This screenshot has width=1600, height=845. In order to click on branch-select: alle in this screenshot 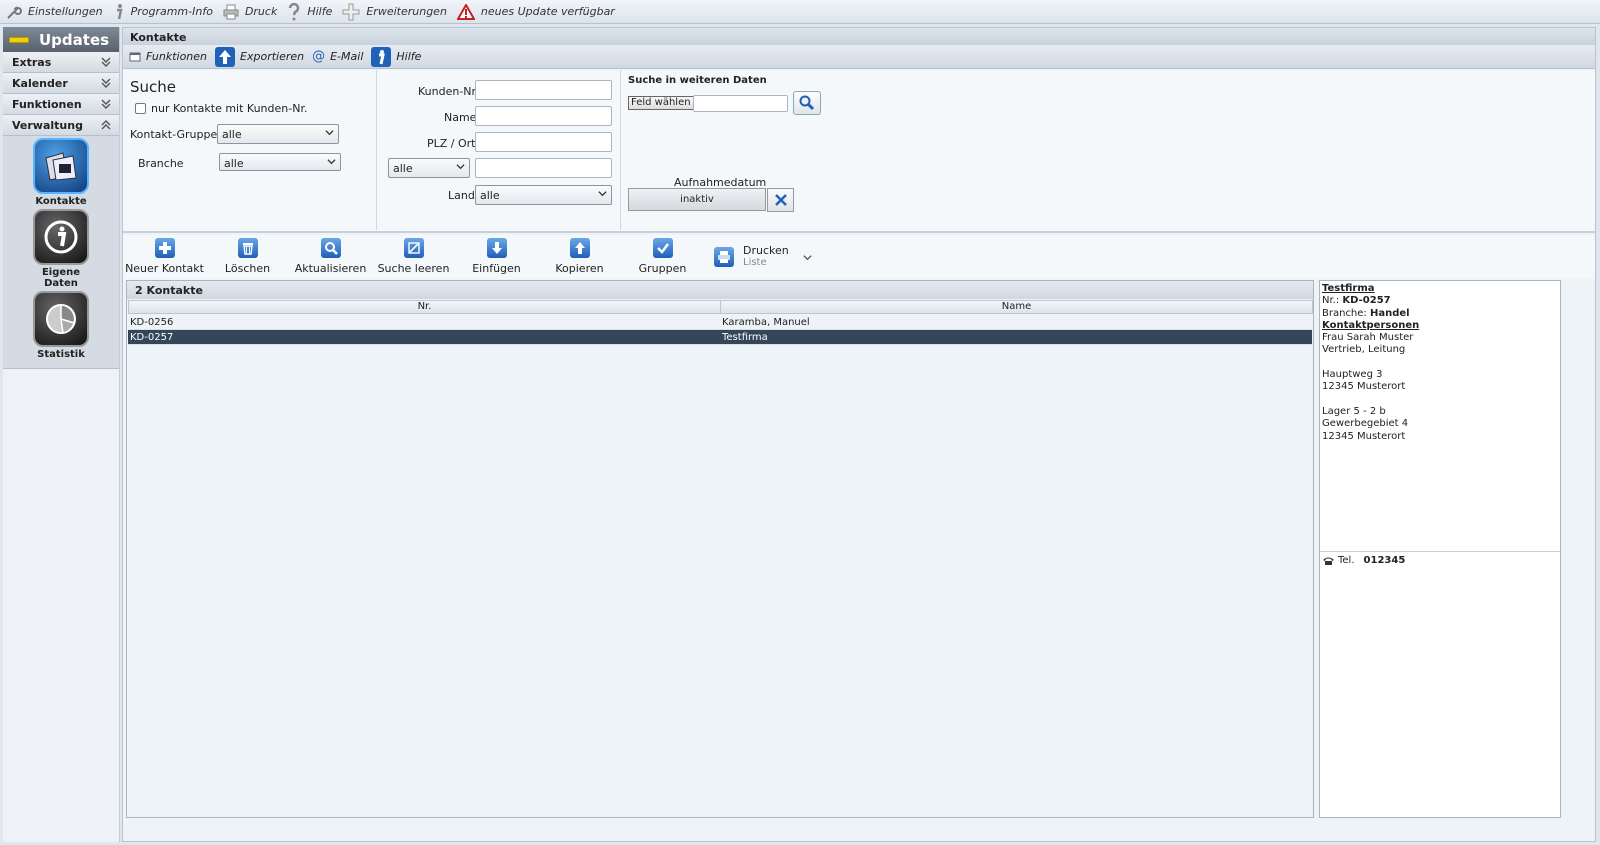, I will do `click(280, 162)`.